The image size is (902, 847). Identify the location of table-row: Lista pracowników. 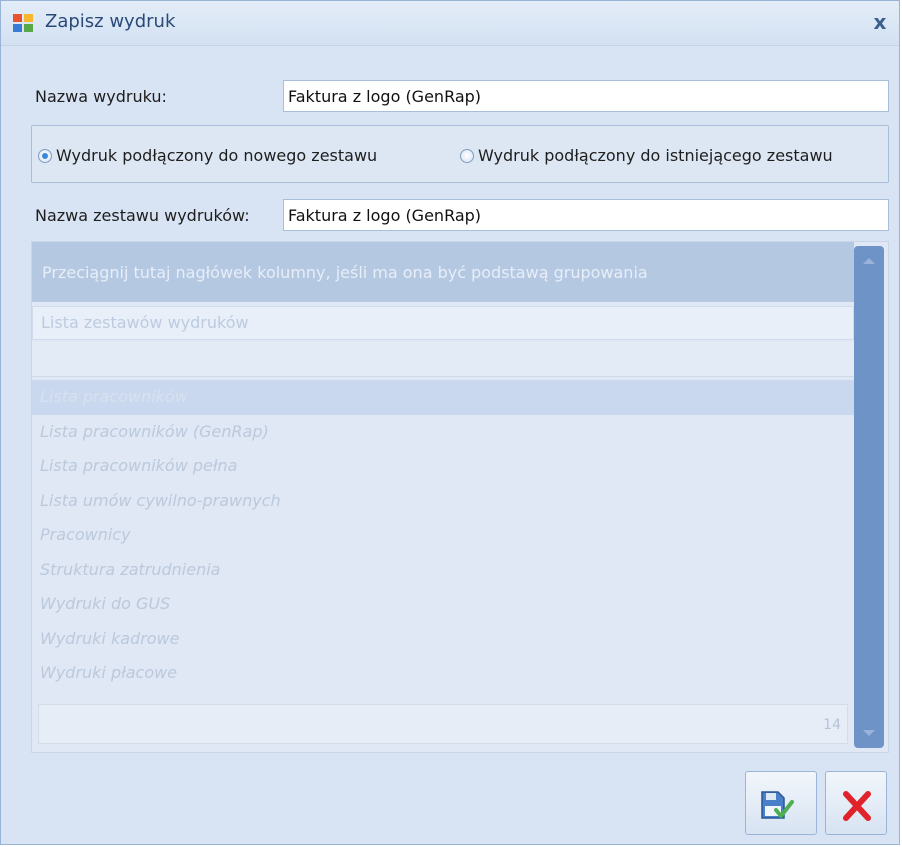
(443, 397).